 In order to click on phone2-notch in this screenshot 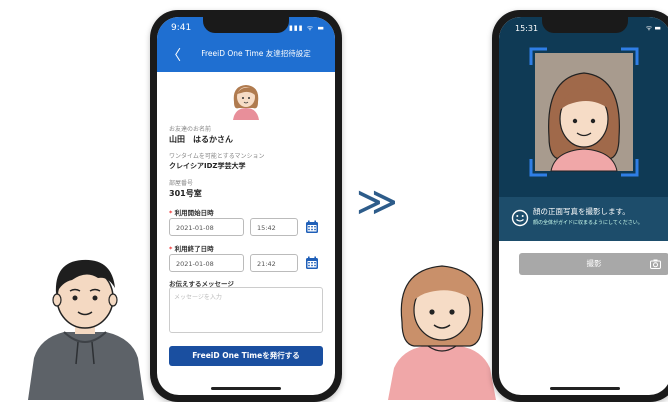, I will do `click(585, 25)`.